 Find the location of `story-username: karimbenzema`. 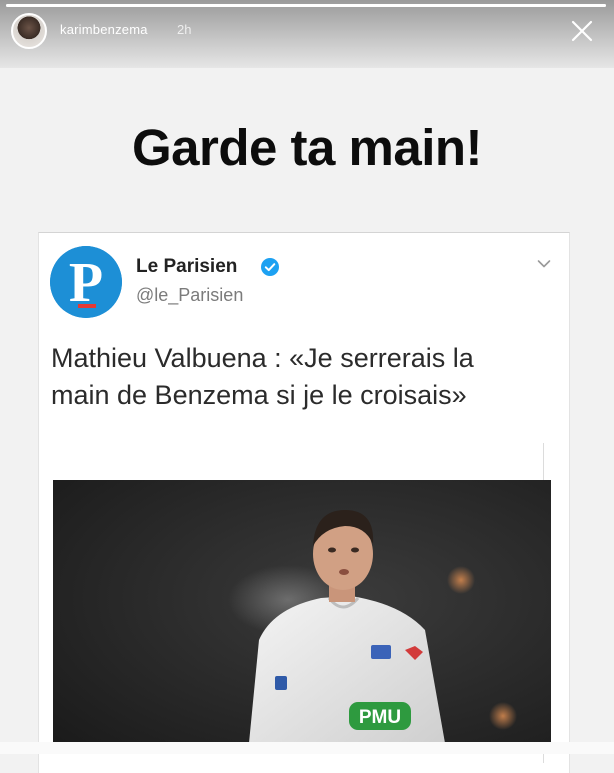

story-username: karimbenzema is located at coordinates (104, 29).